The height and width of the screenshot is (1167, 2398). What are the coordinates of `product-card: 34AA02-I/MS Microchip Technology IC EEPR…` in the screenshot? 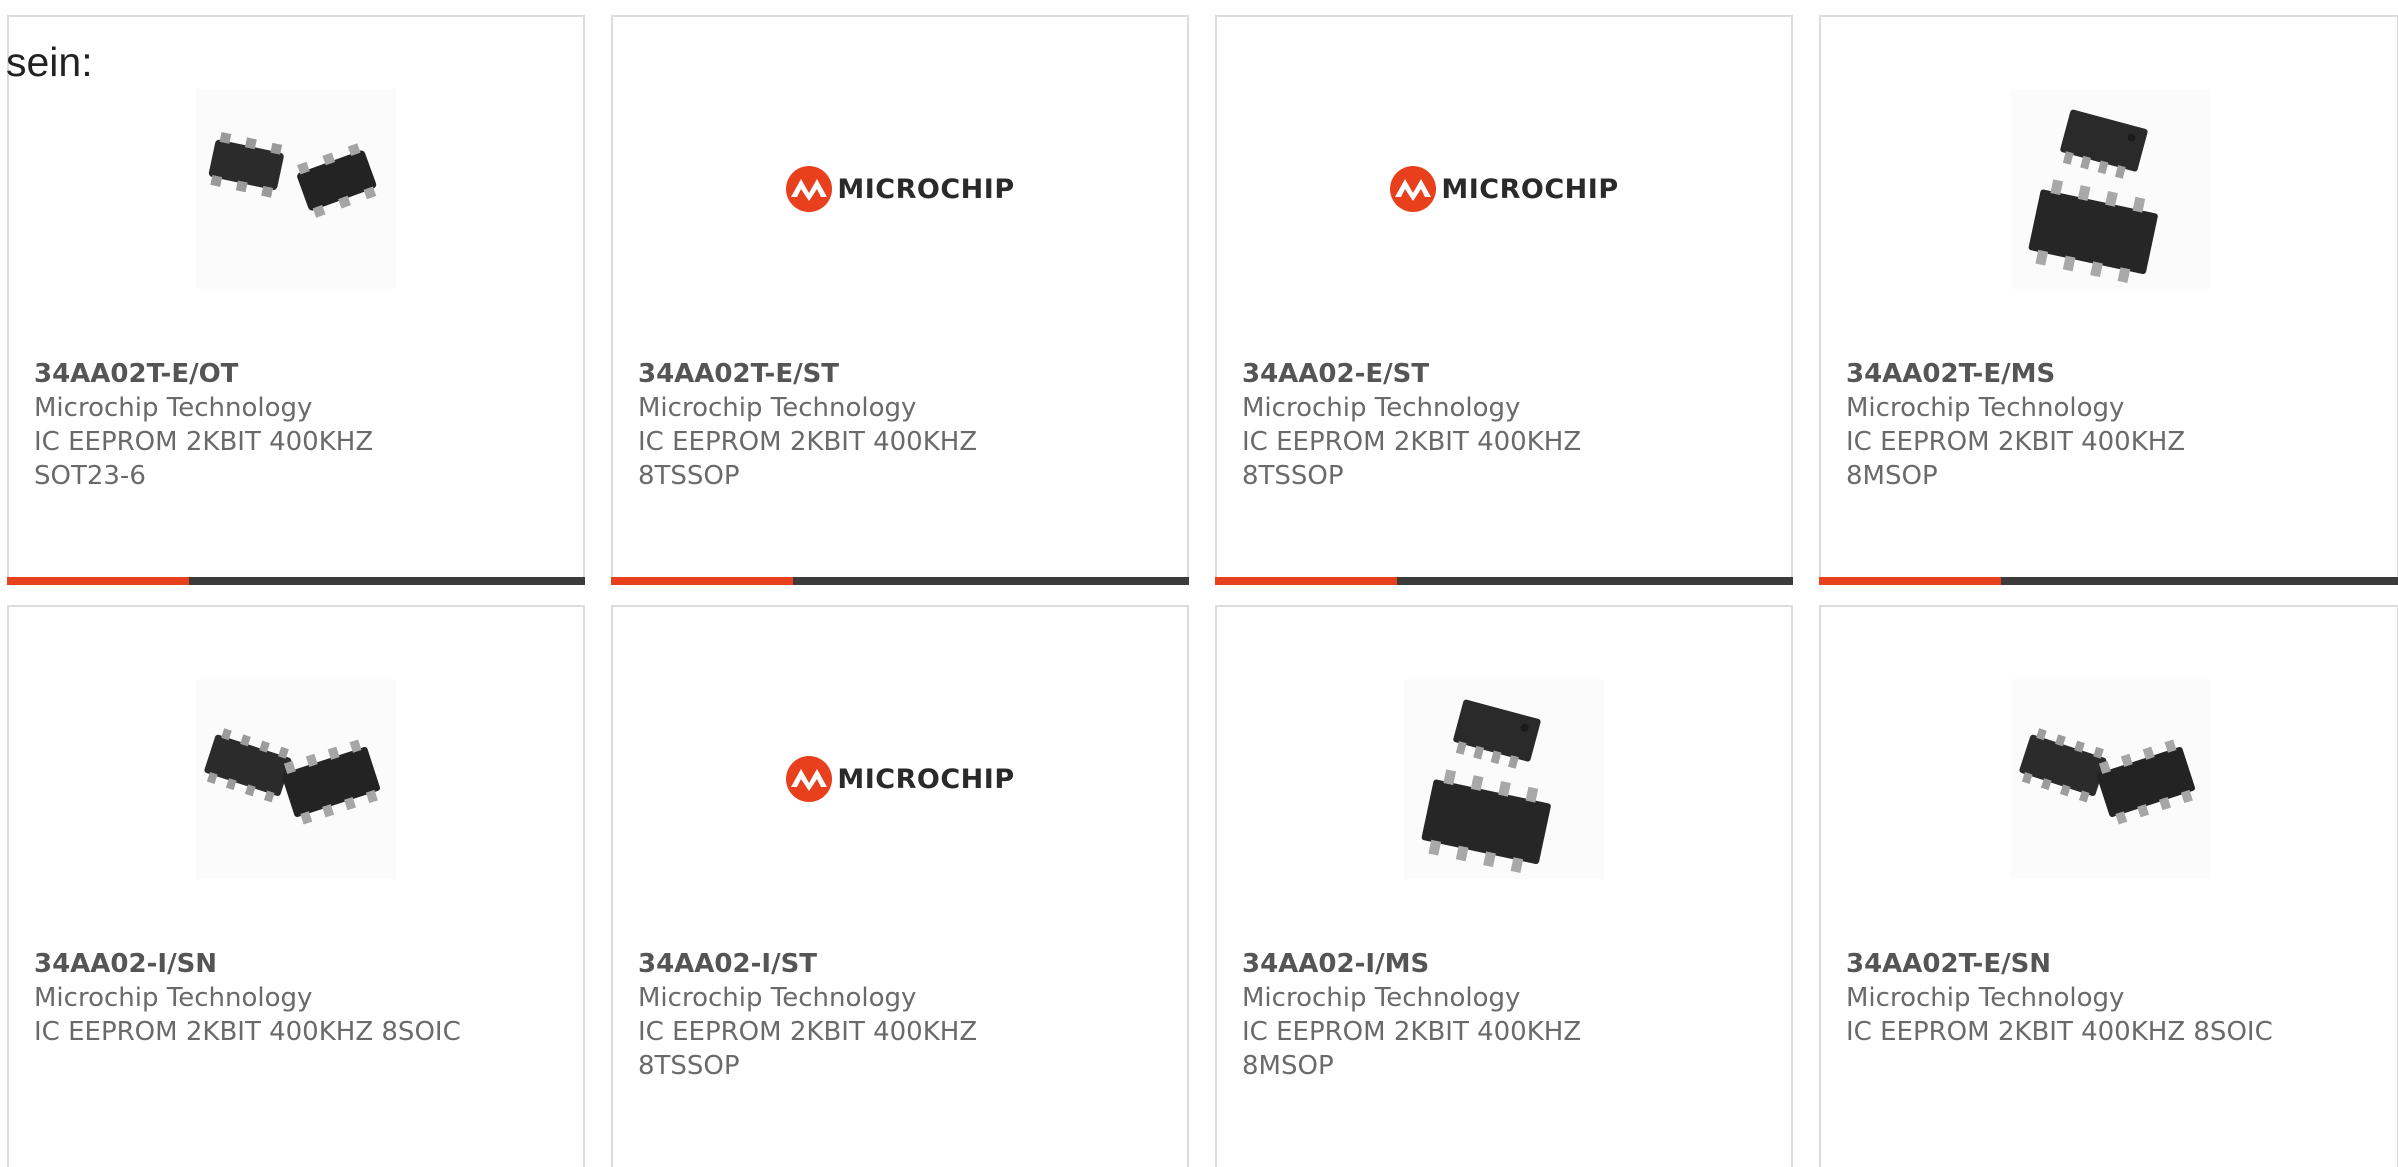 It's located at (1504, 886).